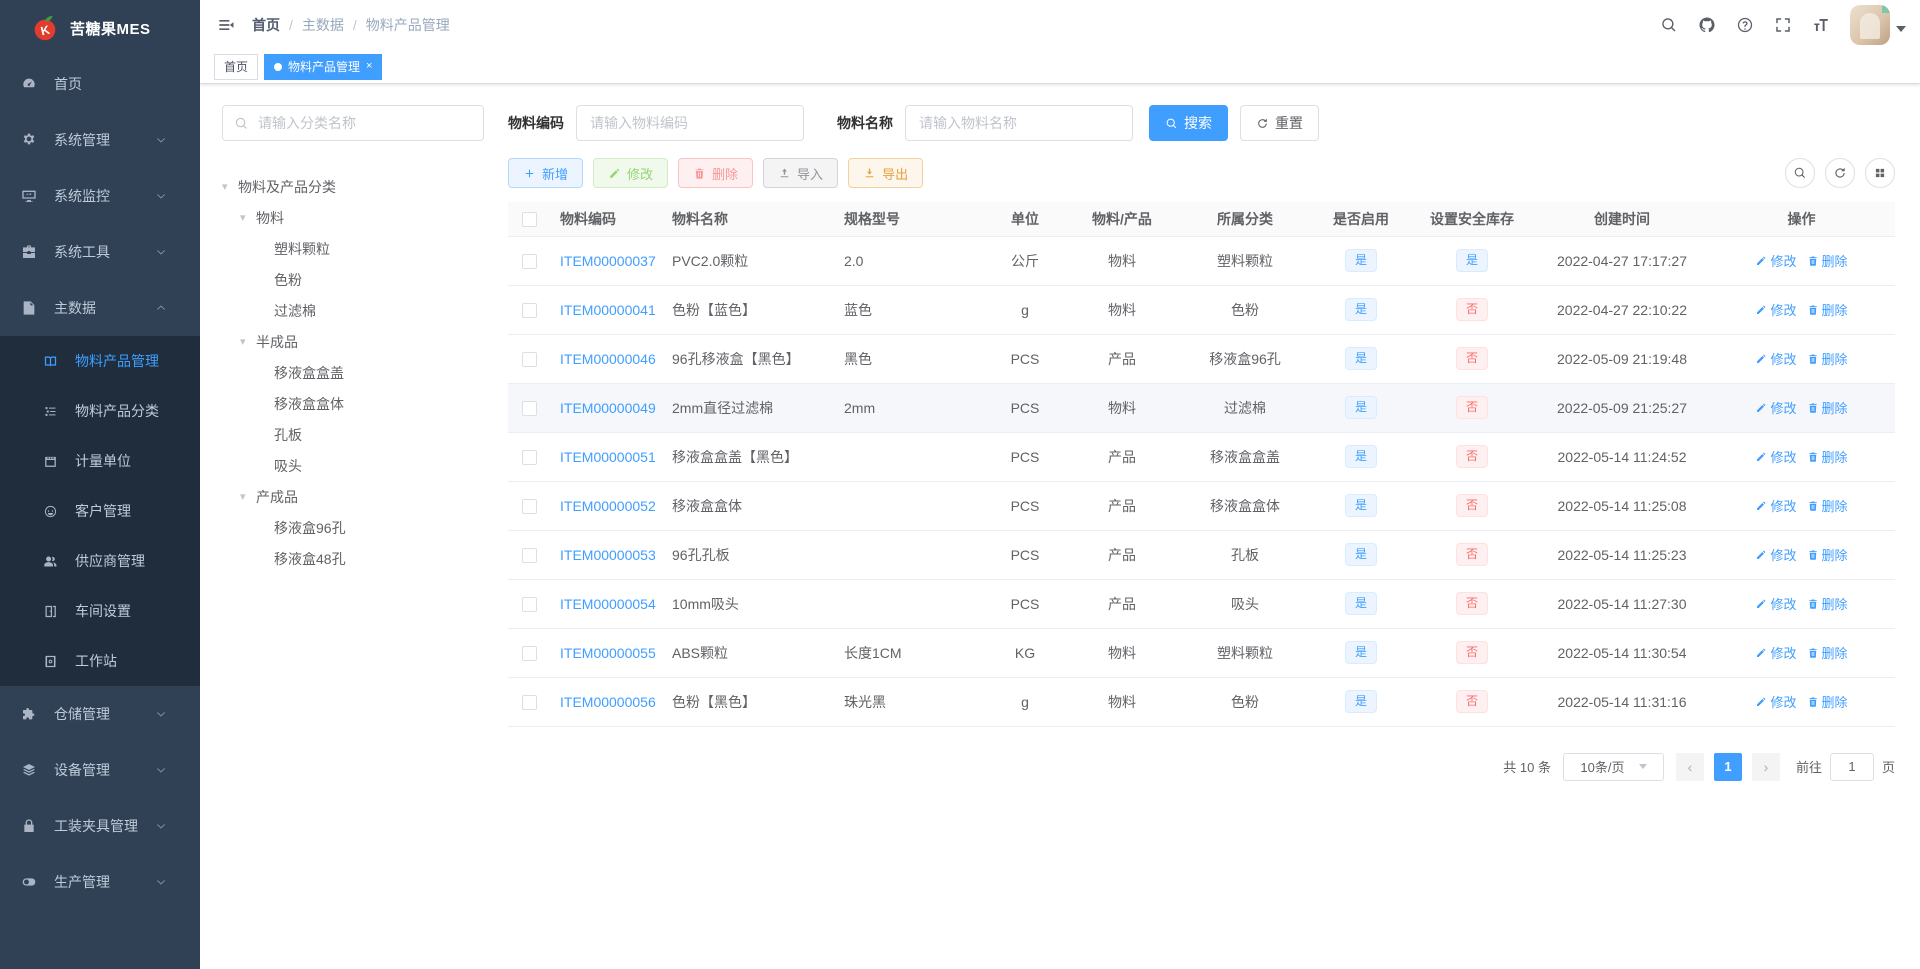  I want to click on tree-node: 色粉, so click(353, 279).